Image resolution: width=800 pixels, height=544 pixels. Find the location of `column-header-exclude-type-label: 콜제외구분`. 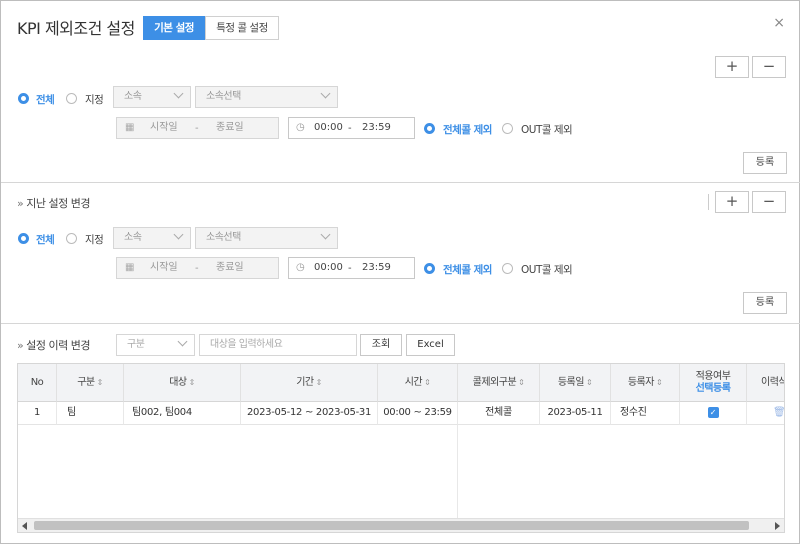

column-header-exclude-type-label: 콜제외구분 is located at coordinates (494, 382).